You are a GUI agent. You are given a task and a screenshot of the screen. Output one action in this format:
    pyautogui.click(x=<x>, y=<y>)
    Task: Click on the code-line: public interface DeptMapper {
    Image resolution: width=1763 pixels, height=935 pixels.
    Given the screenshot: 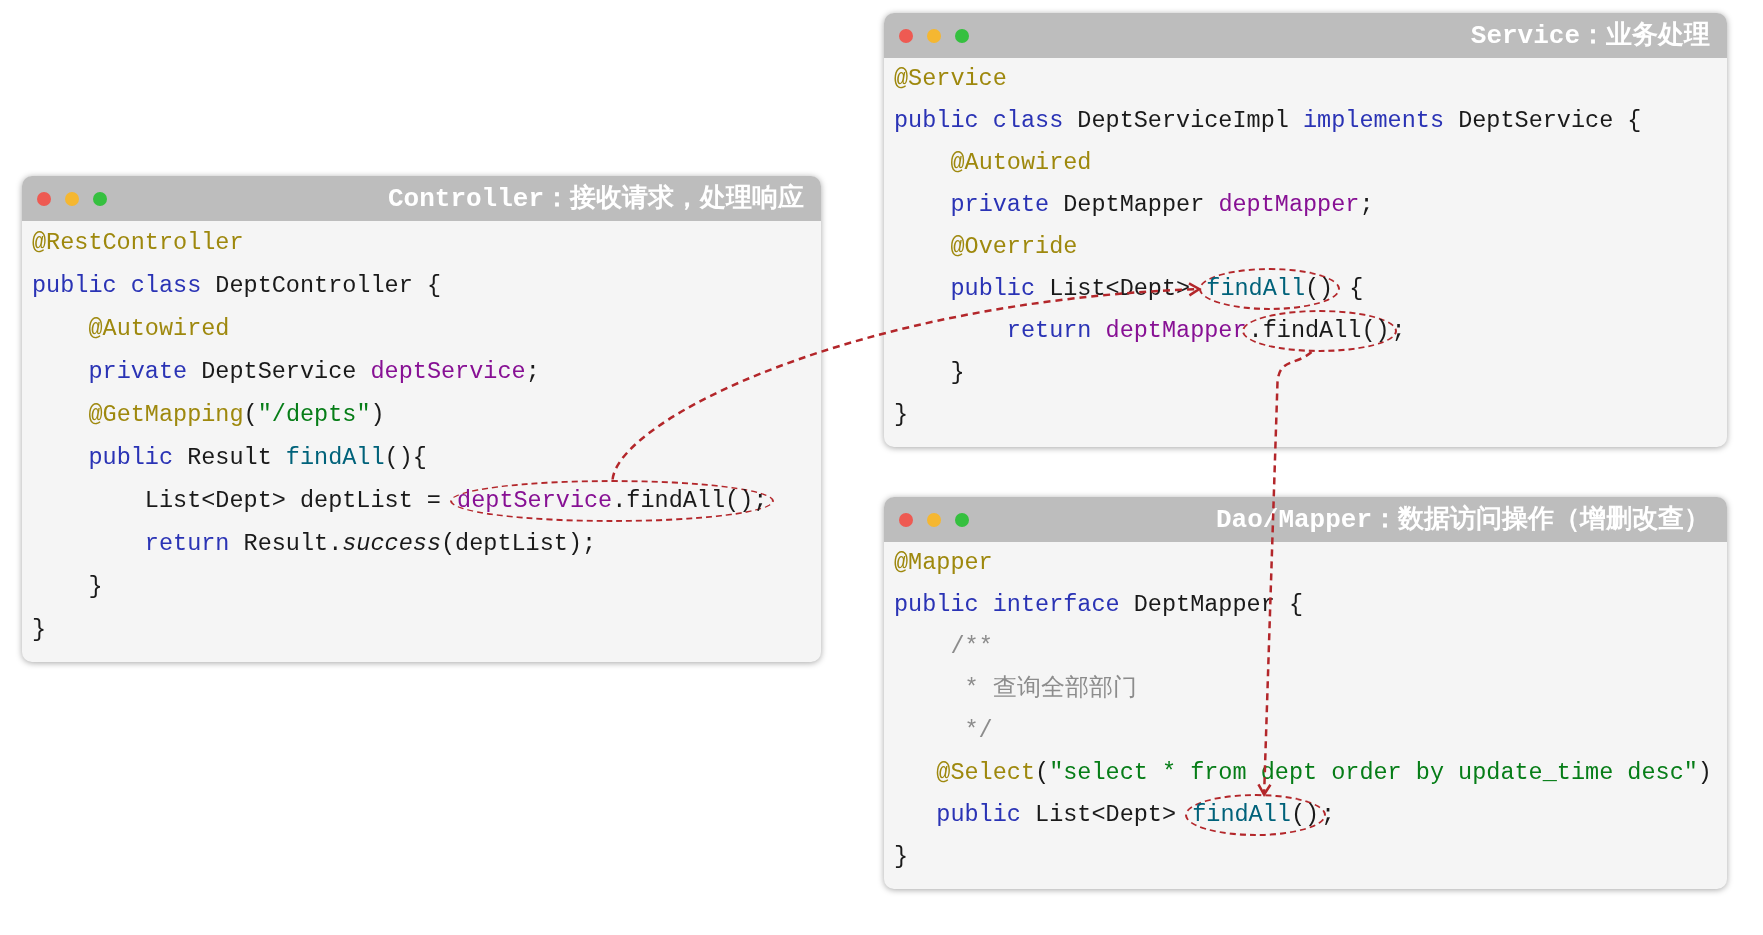 What is the action you would take?
    pyautogui.click(x=1098, y=605)
    